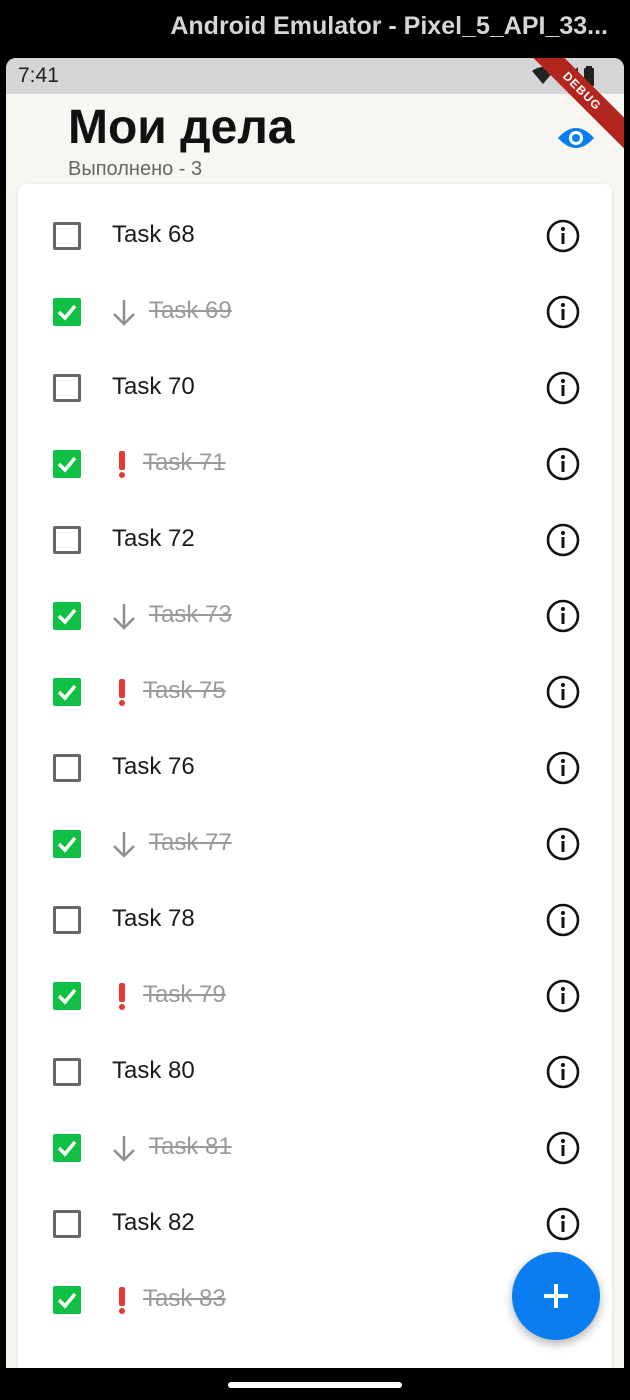  I want to click on eye-icon, so click(576, 138).